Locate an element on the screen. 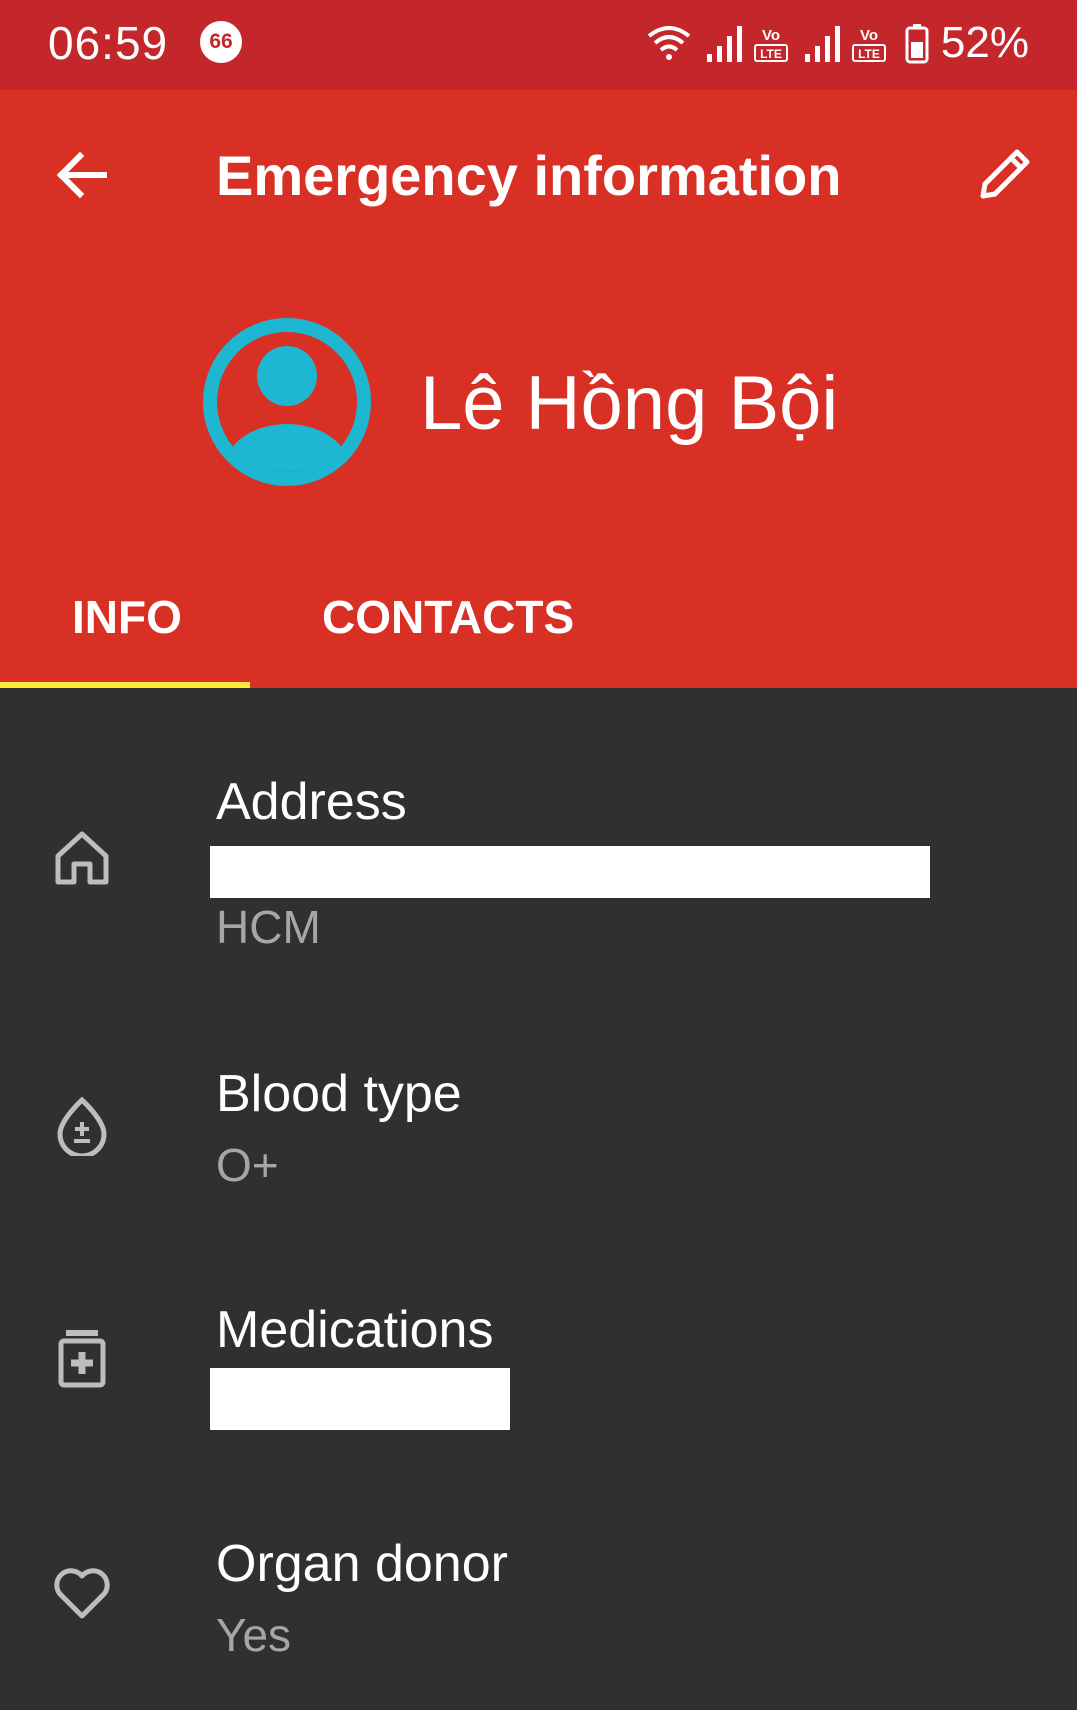 The width and height of the screenshot is (1077, 1710). medication-icon is located at coordinates (82, 1358).